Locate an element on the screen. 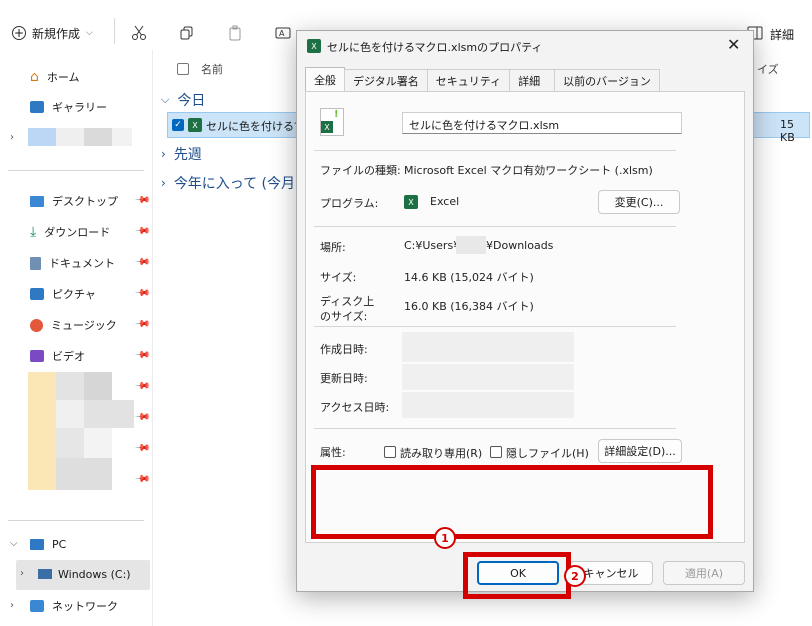 This screenshot has height=626, width=812. disk-size-value: 16.0 KB (16,384 バイト) is located at coordinates (469, 306).